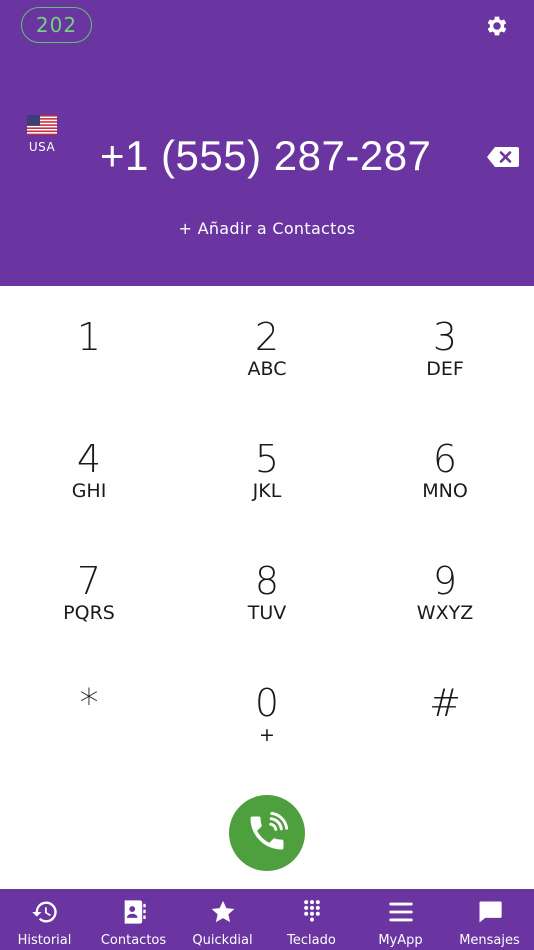 The width and height of the screenshot is (534, 950). I want to click on us-flag-icon, so click(42, 125).